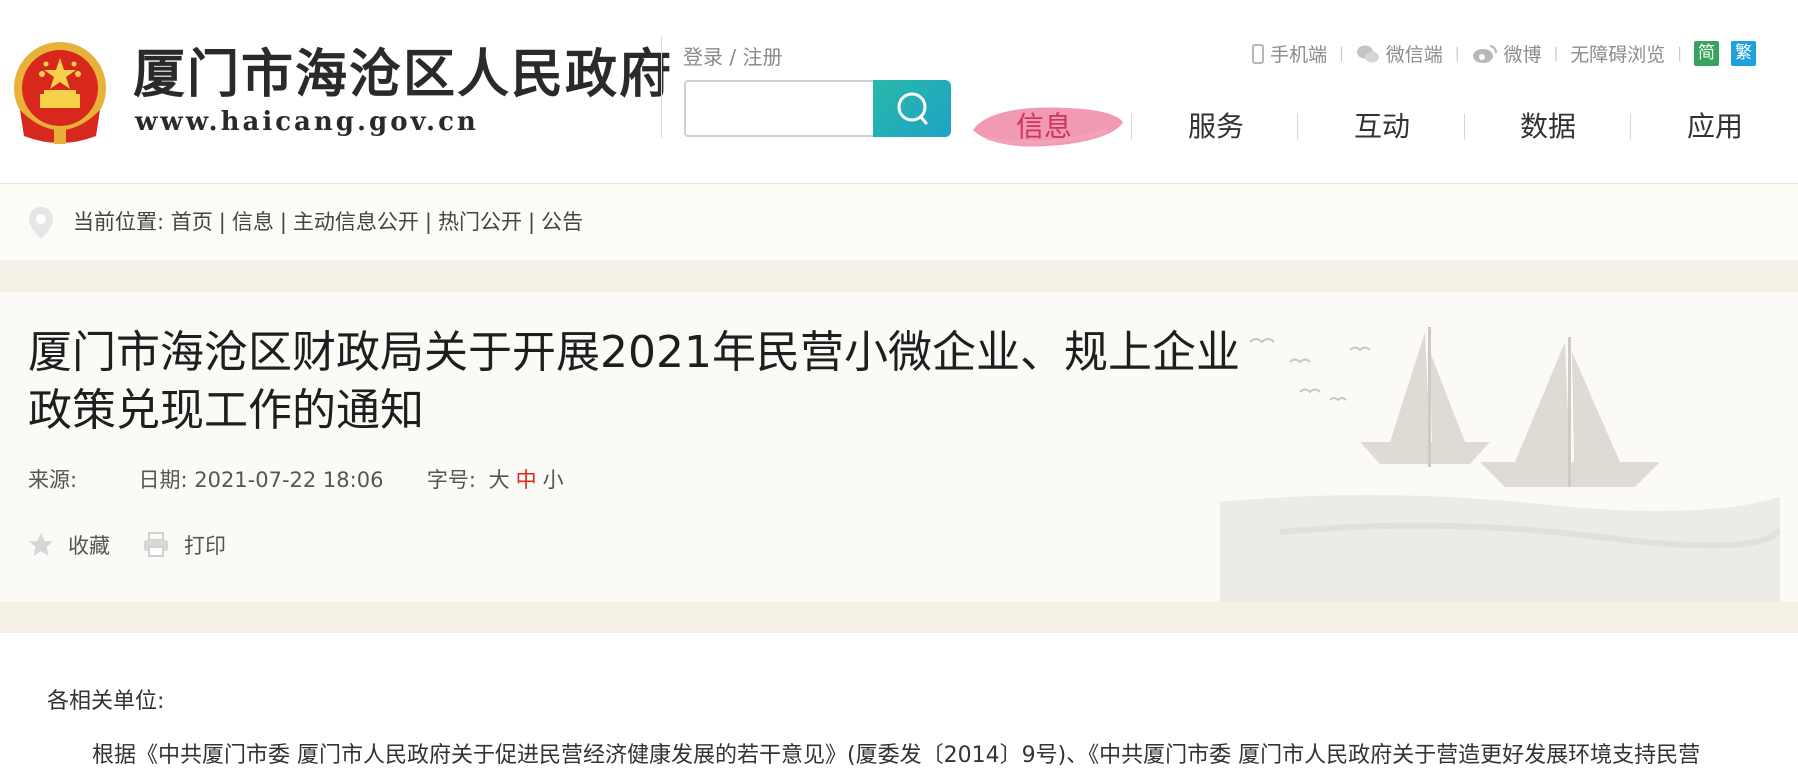  Describe the element at coordinates (41, 544) in the screenshot. I see `star-icon` at that location.